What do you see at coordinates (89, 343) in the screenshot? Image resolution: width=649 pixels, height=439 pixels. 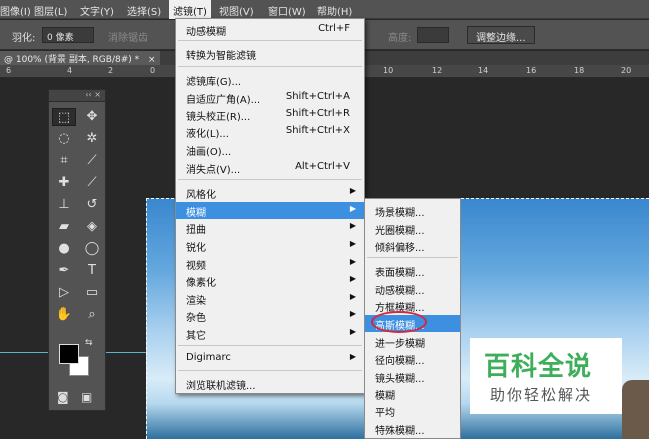 I see `swap-colors-icon: ⇆` at bounding box center [89, 343].